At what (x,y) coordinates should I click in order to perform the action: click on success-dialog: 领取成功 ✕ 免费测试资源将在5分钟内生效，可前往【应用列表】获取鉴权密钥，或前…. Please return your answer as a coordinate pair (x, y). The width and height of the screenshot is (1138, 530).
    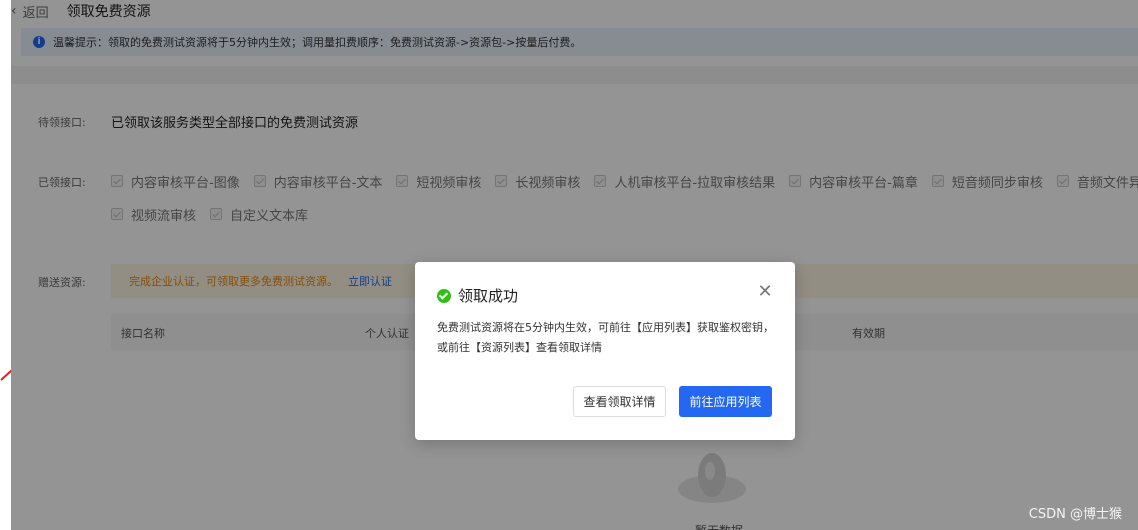
    Looking at the image, I should click on (605, 351).